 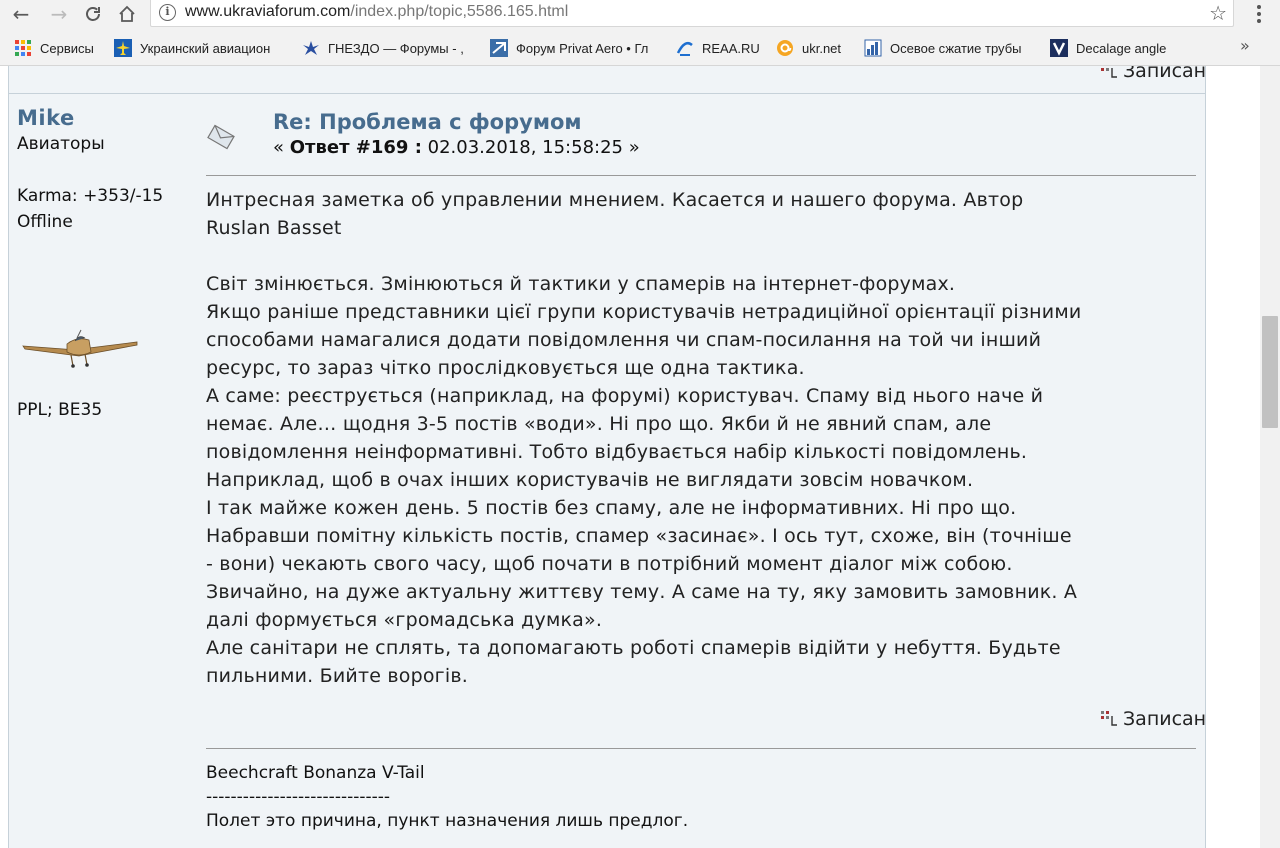 I want to click on post-saved: Записан, so click(x=1152, y=719).